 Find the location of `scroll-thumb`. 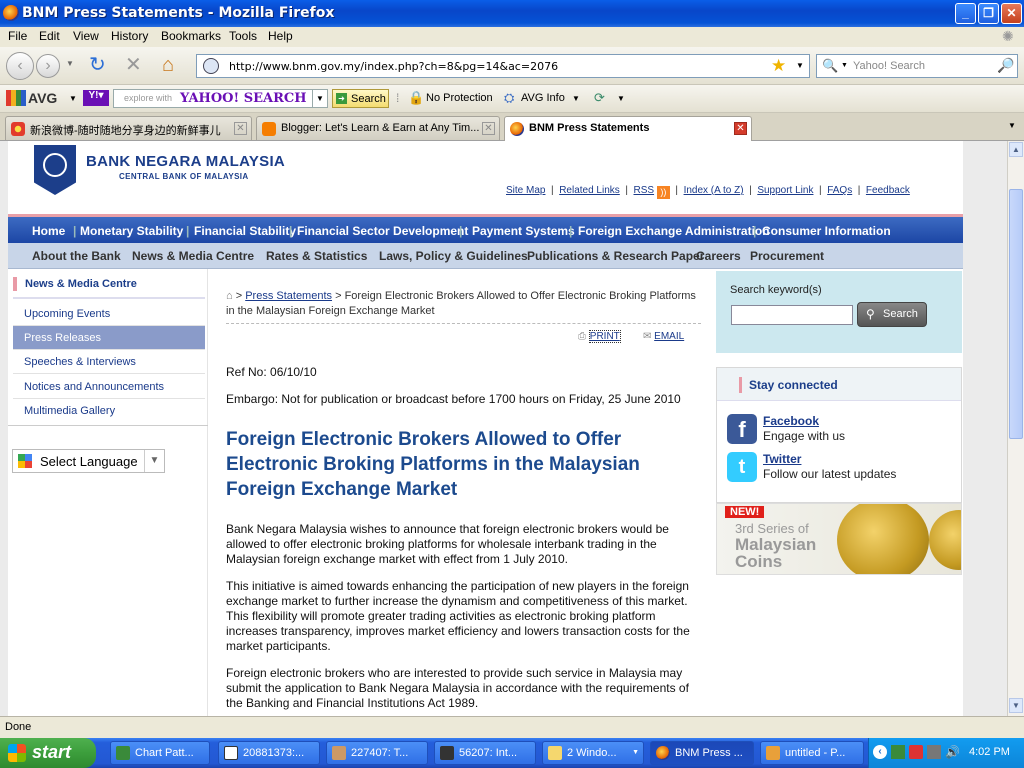

scroll-thumb is located at coordinates (1016, 314).